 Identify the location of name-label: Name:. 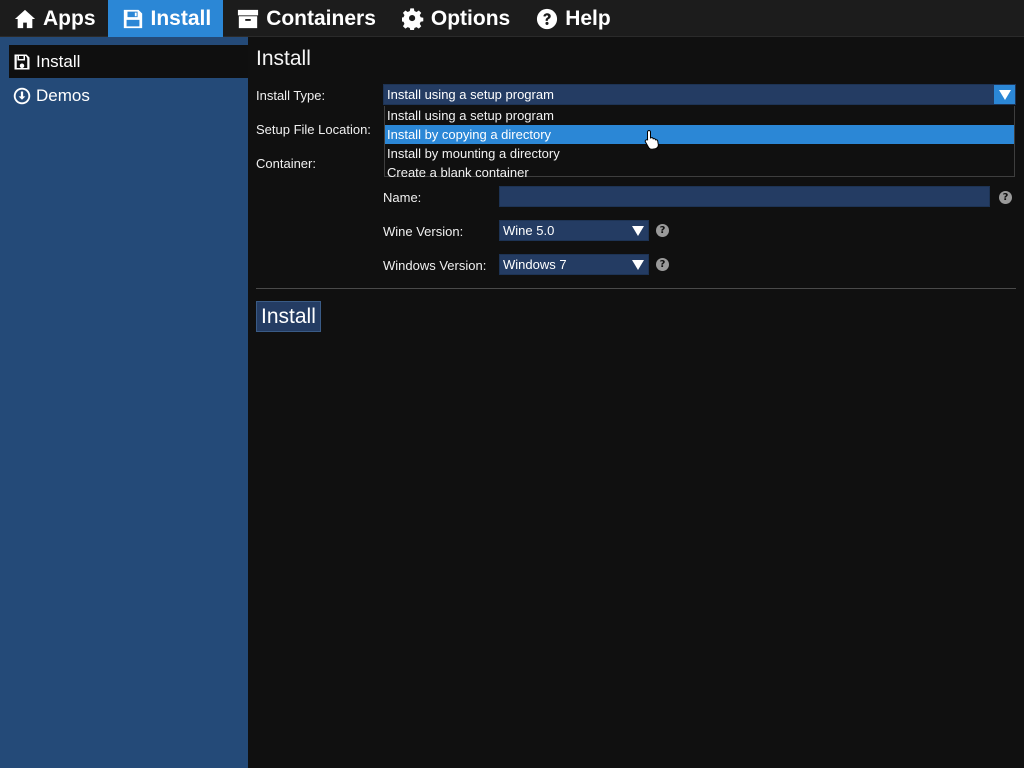
(402, 197).